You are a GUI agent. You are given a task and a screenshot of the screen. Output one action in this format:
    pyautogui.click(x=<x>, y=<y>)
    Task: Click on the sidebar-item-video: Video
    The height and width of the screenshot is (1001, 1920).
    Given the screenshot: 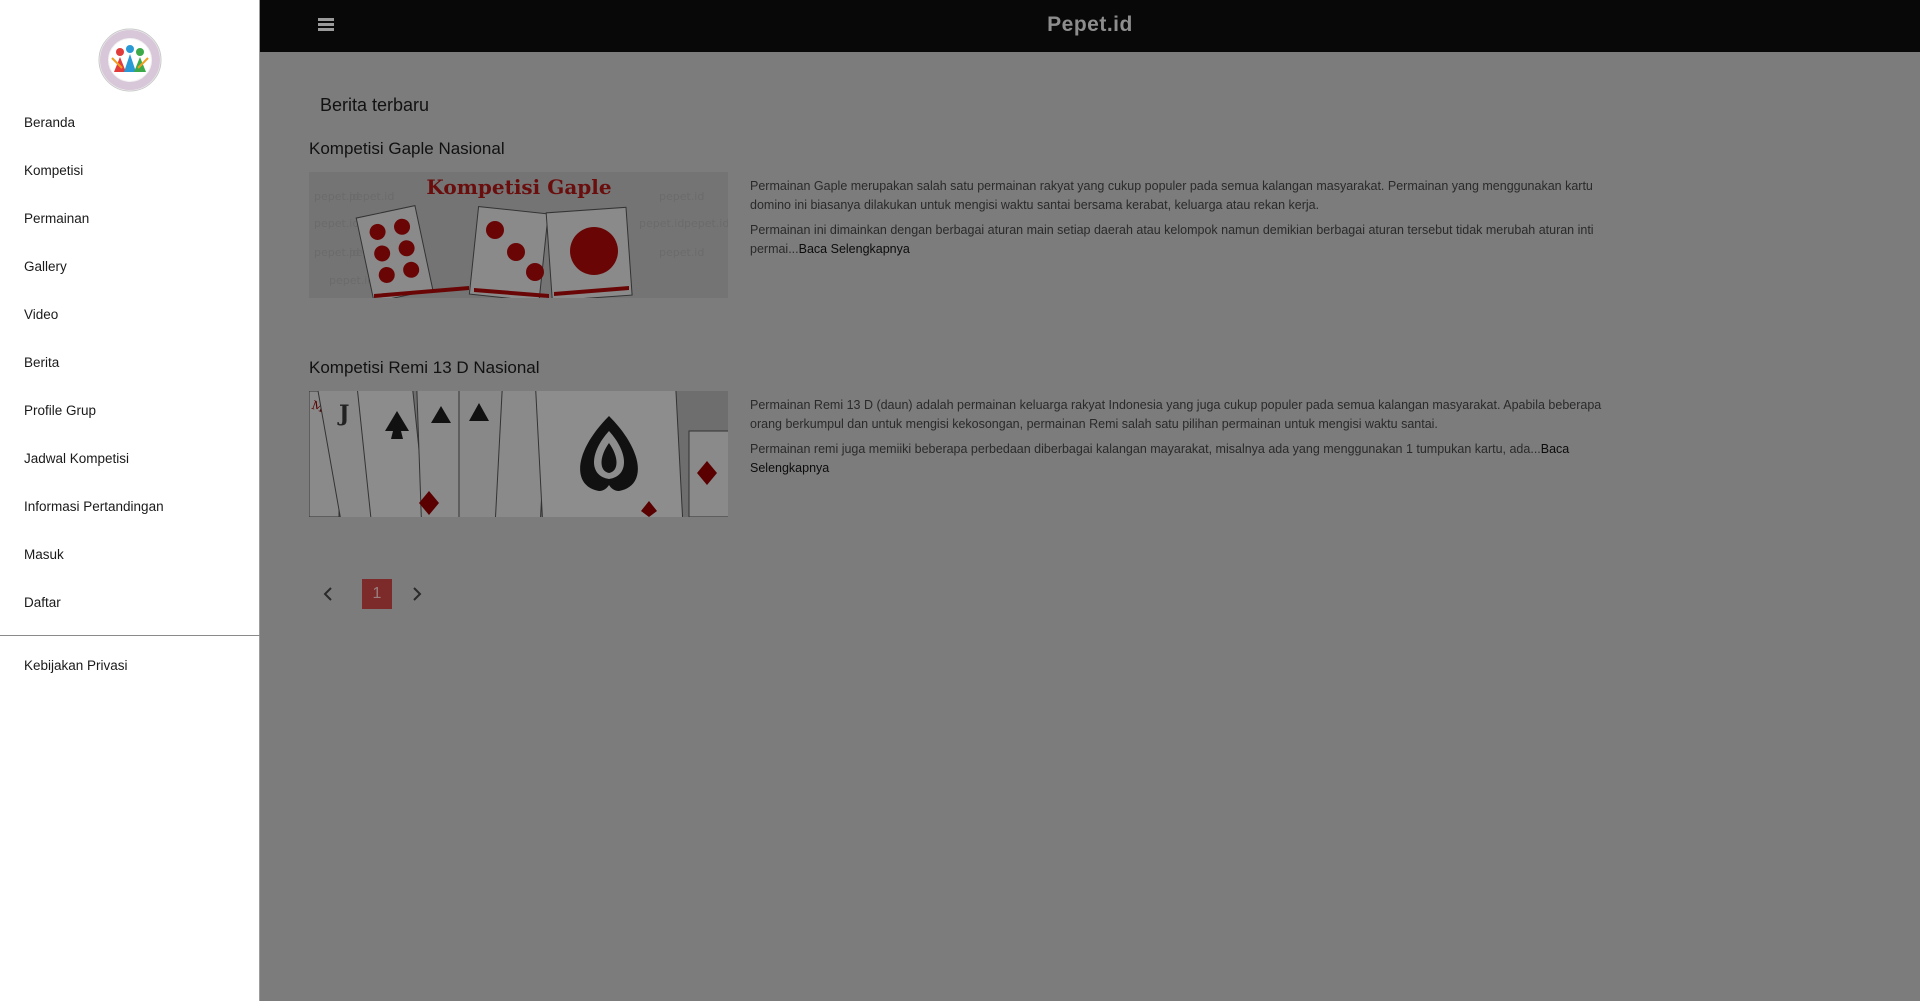 What is the action you would take?
    pyautogui.click(x=130, y=319)
    